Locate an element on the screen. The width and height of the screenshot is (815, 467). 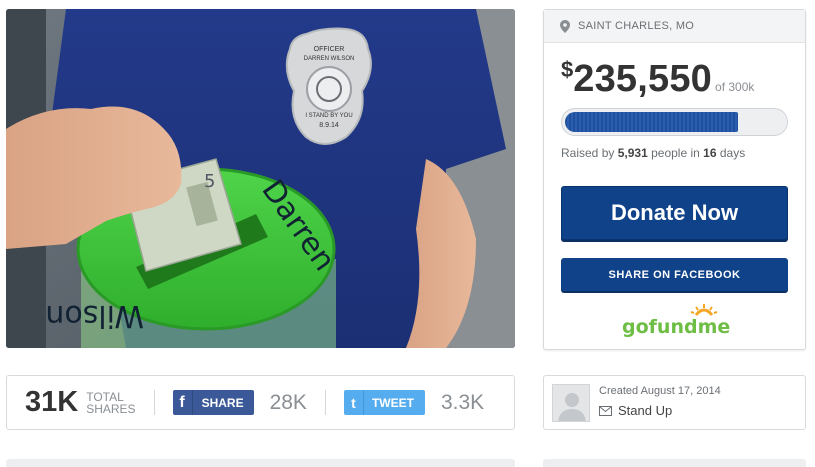
total-shares-count: 31K is located at coordinates (52, 402).